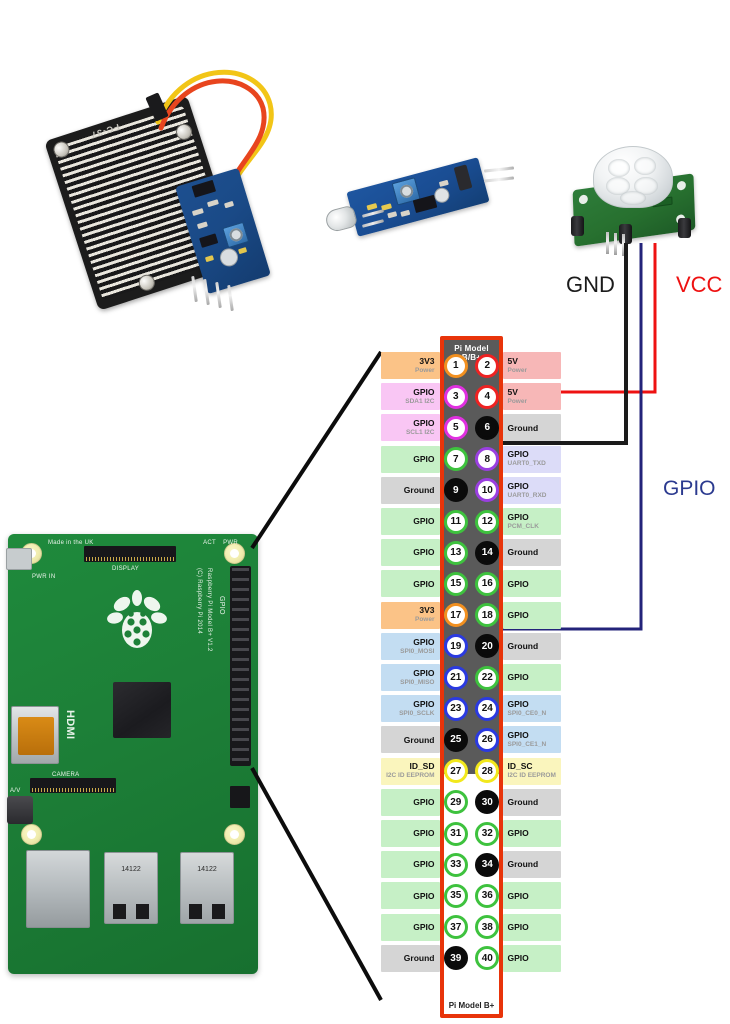 The height and width of the screenshot is (1024, 730). Describe the element at coordinates (455, 552) in the screenshot. I see `pin-13: 13` at that location.